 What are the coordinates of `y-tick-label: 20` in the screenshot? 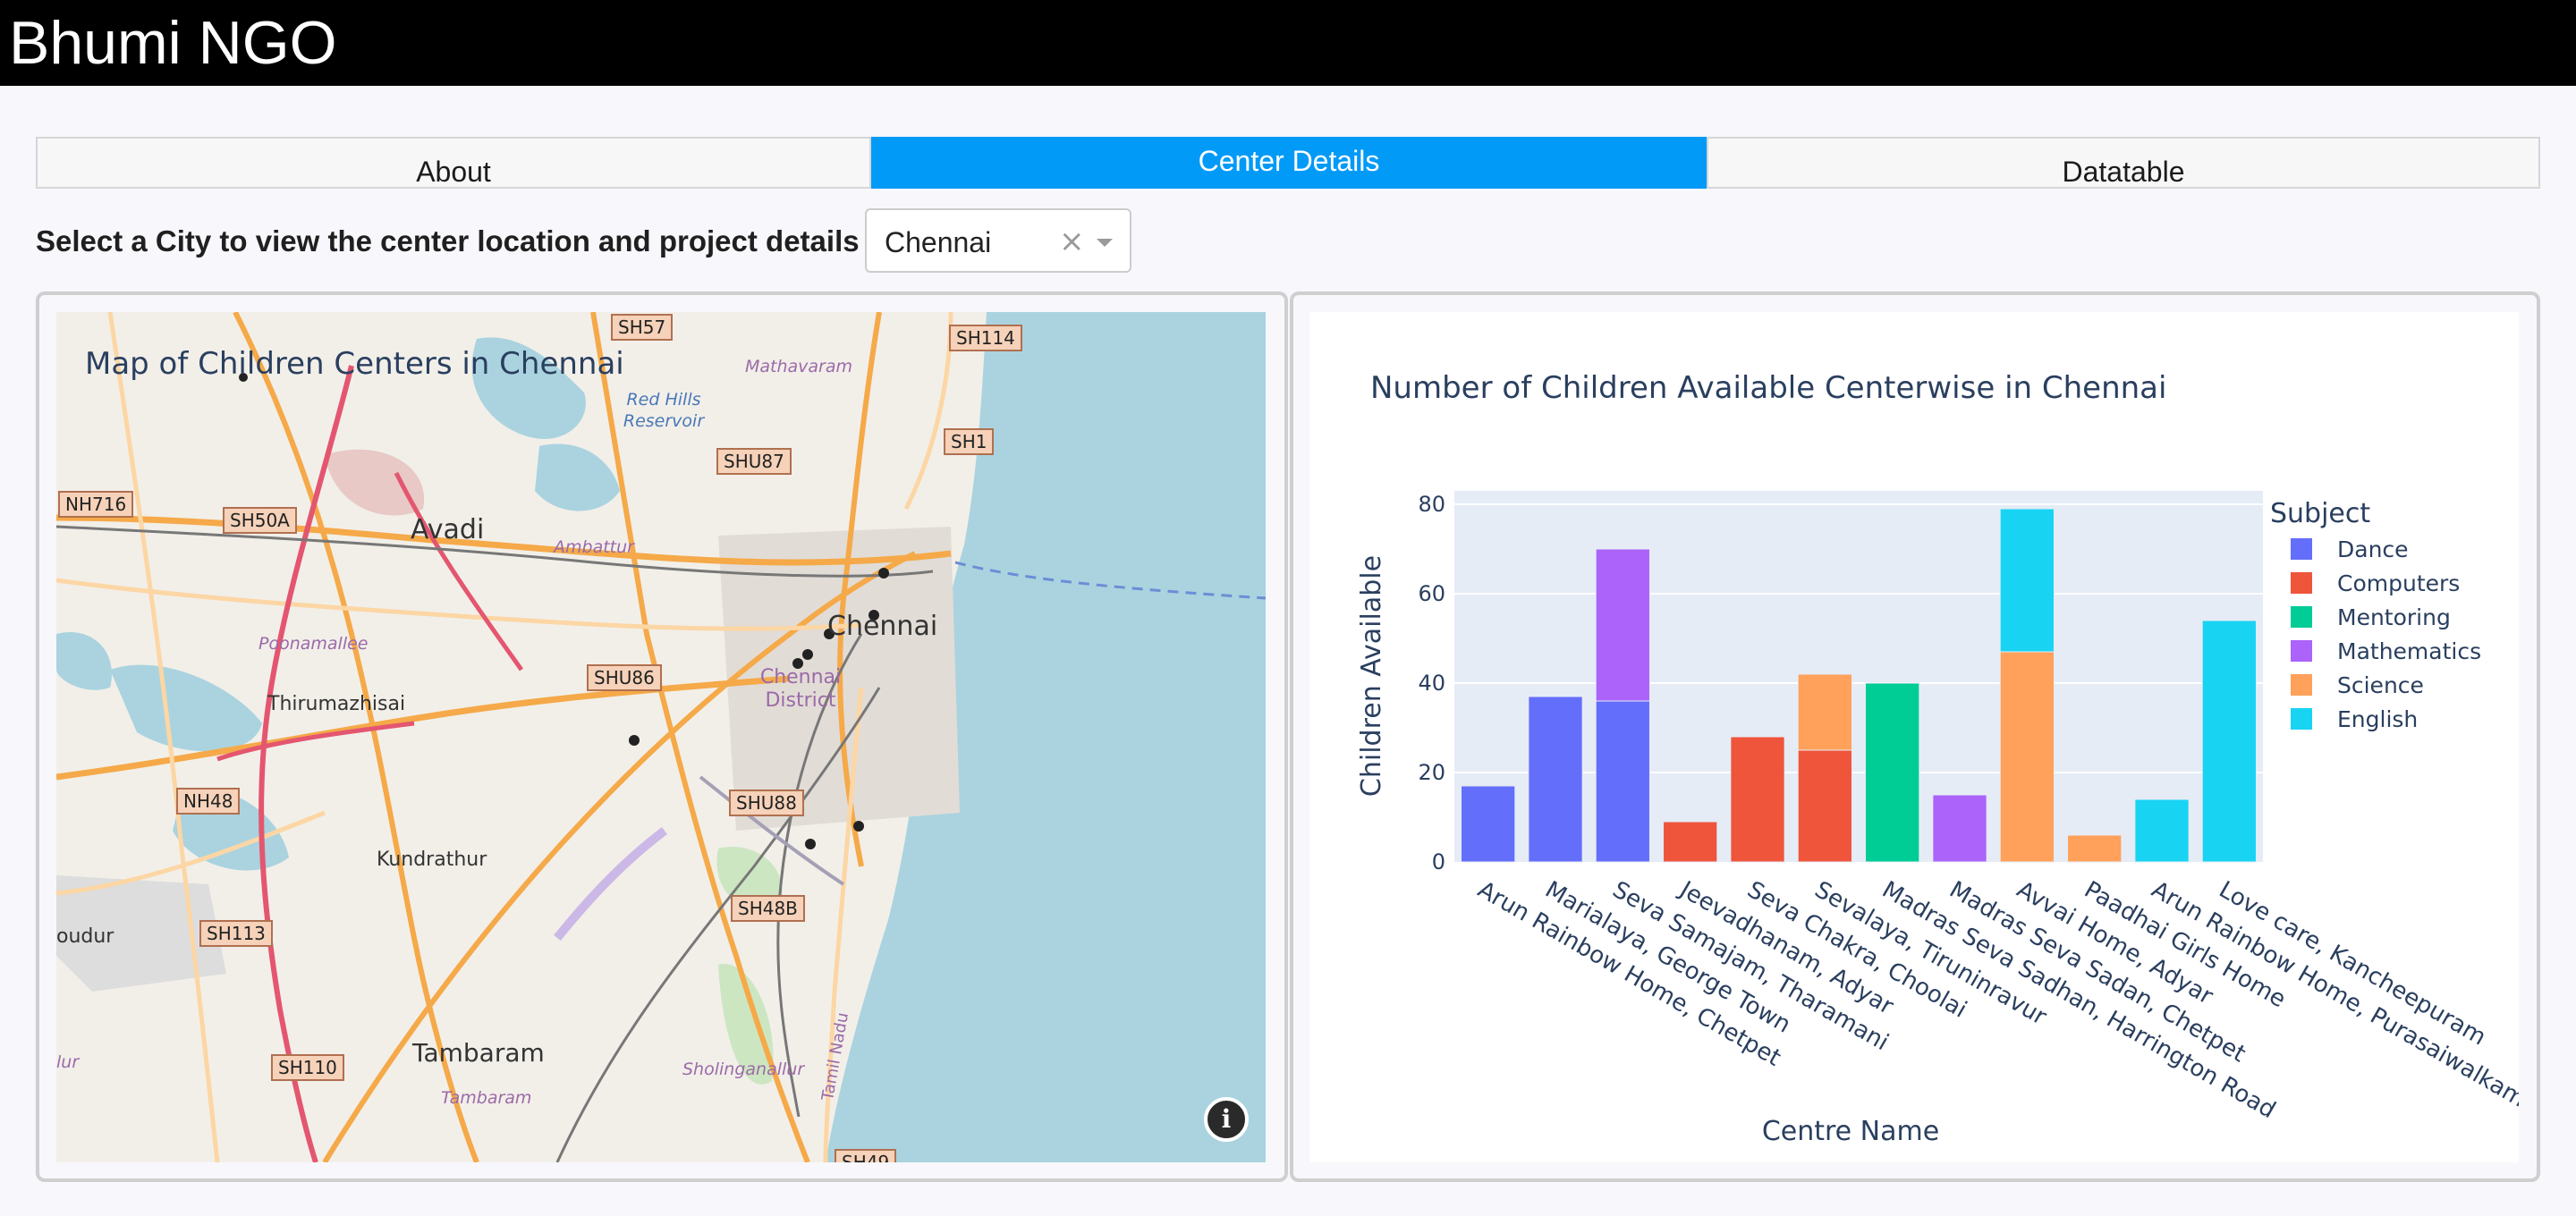 It's located at (1431, 773).